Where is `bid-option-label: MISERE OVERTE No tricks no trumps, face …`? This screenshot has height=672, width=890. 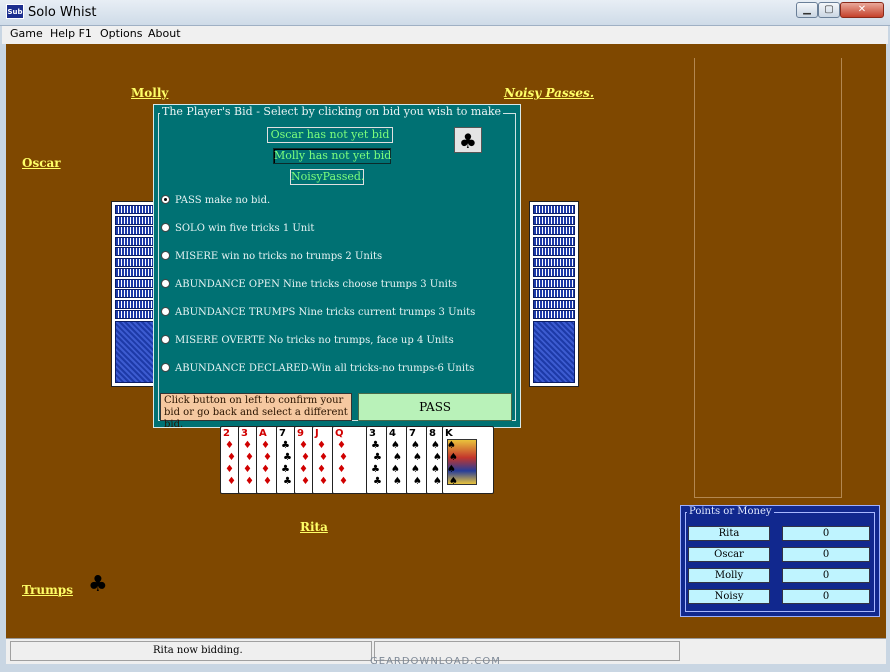 bid-option-label: MISERE OVERTE No tricks no trumps, face … is located at coordinates (314, 340).